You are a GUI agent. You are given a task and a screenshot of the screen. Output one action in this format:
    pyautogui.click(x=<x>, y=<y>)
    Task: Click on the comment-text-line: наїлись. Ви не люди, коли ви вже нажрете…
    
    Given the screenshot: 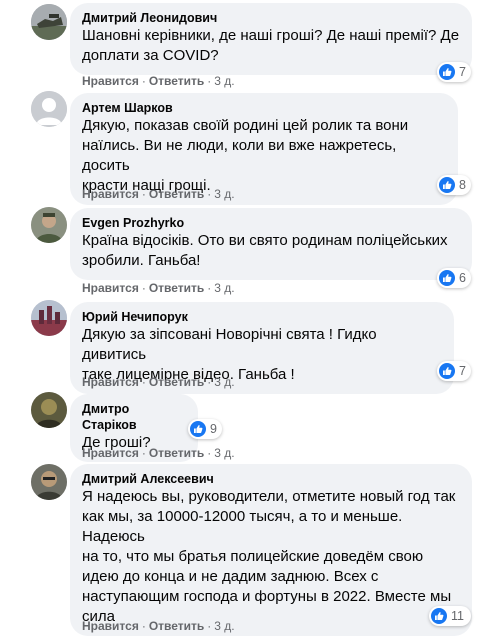 What is the action you would take?
    pyautogui.click(x=239, y=155)
    